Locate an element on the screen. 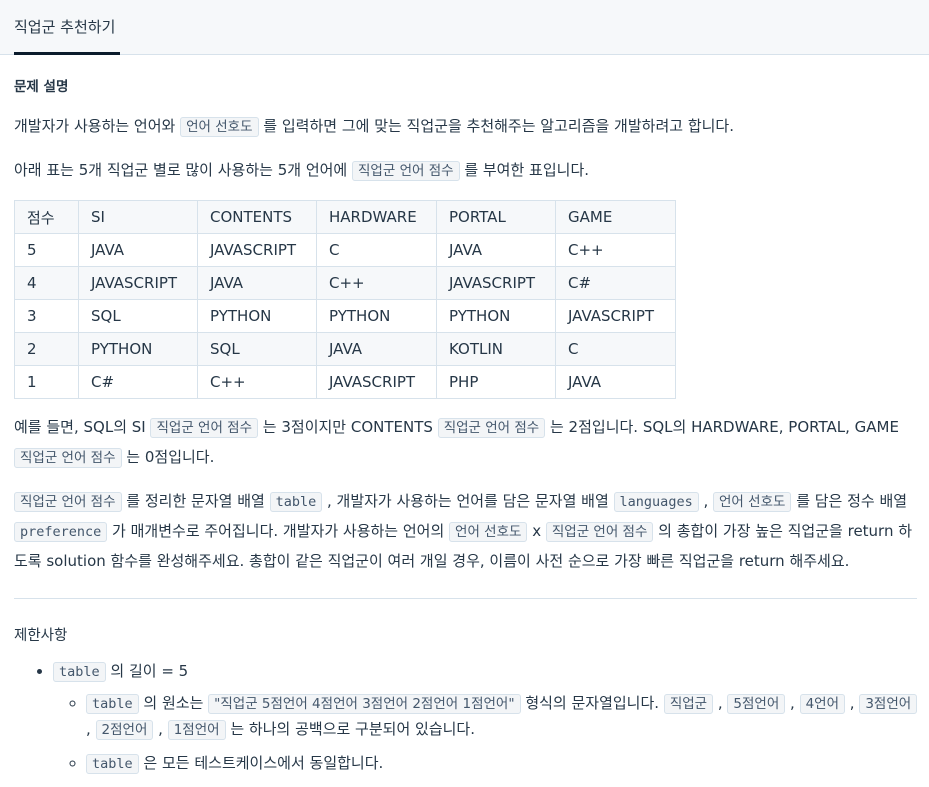  inline-code: 3점언어 is located at coordinates (888, 704).